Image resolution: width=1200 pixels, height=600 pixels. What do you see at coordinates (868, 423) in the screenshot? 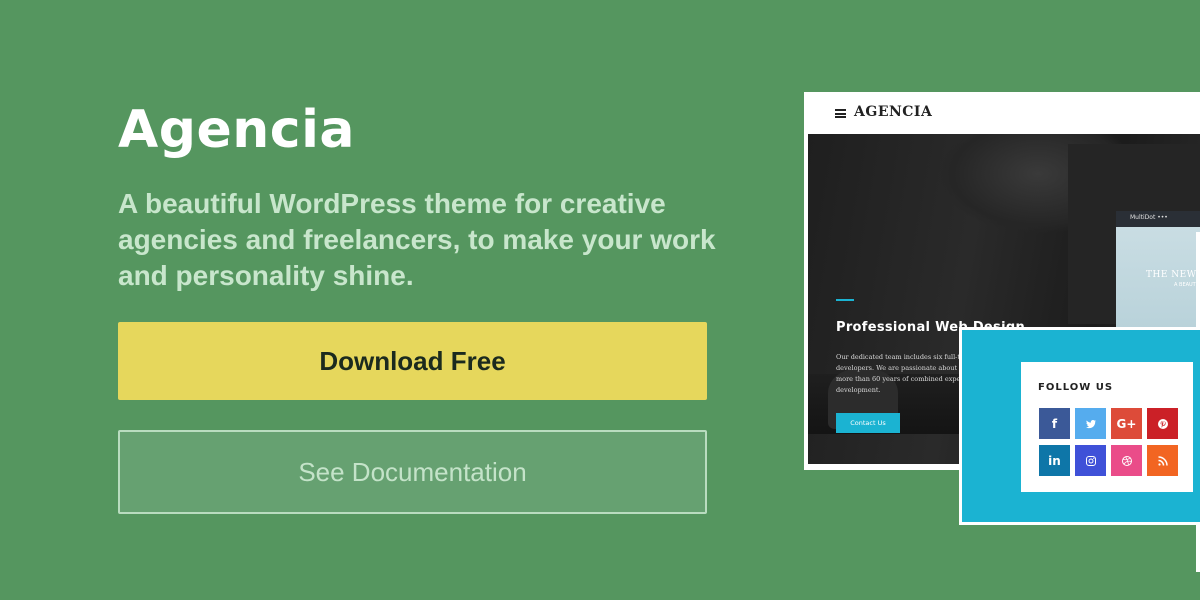
I see `contact-us-button: Contact Us` at bounding box center [868, 423].